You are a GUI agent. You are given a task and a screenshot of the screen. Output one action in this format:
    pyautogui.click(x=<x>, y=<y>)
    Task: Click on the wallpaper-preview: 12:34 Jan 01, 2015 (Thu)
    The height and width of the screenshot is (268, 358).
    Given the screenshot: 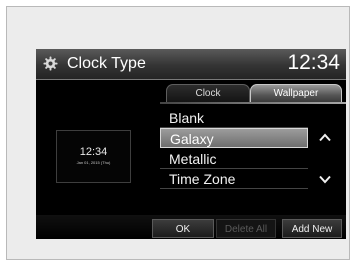 What is the action you would take?
    pyautogui.click(x=93, y=156)
    